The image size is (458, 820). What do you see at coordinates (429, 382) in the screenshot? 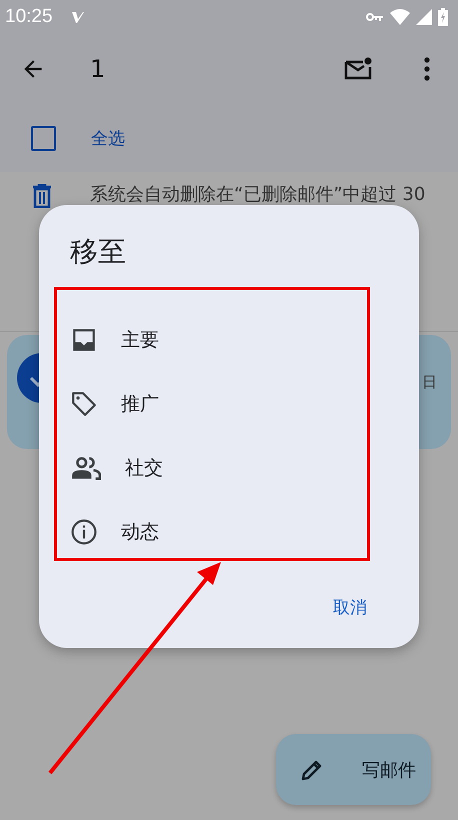
I see `message-date: 日` at bounding box center [429, 382].